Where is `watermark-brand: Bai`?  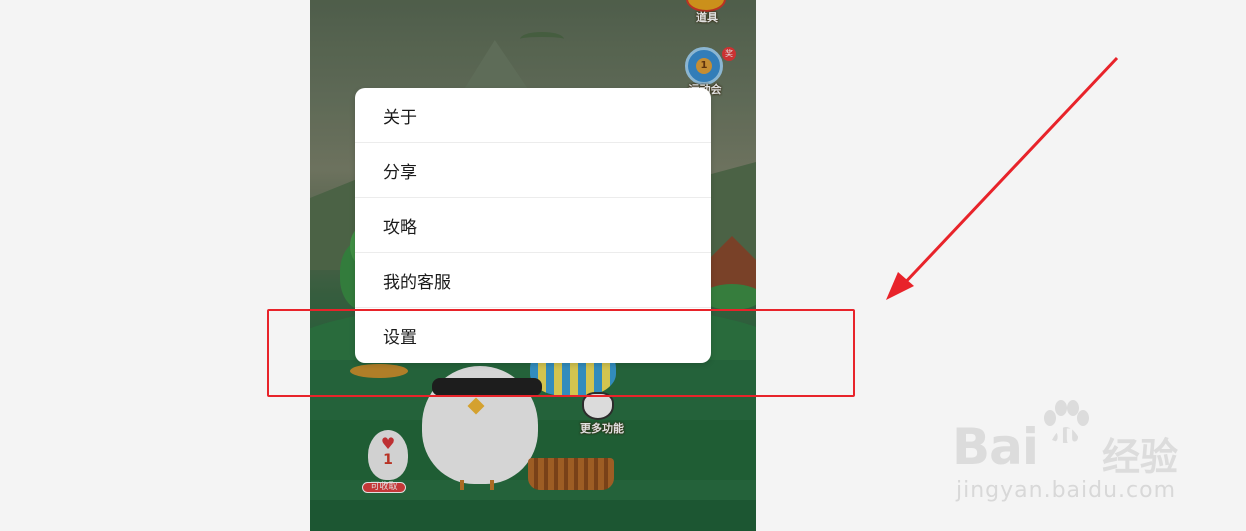
watermark-brand: Bai is located at coordinates (995, 447).